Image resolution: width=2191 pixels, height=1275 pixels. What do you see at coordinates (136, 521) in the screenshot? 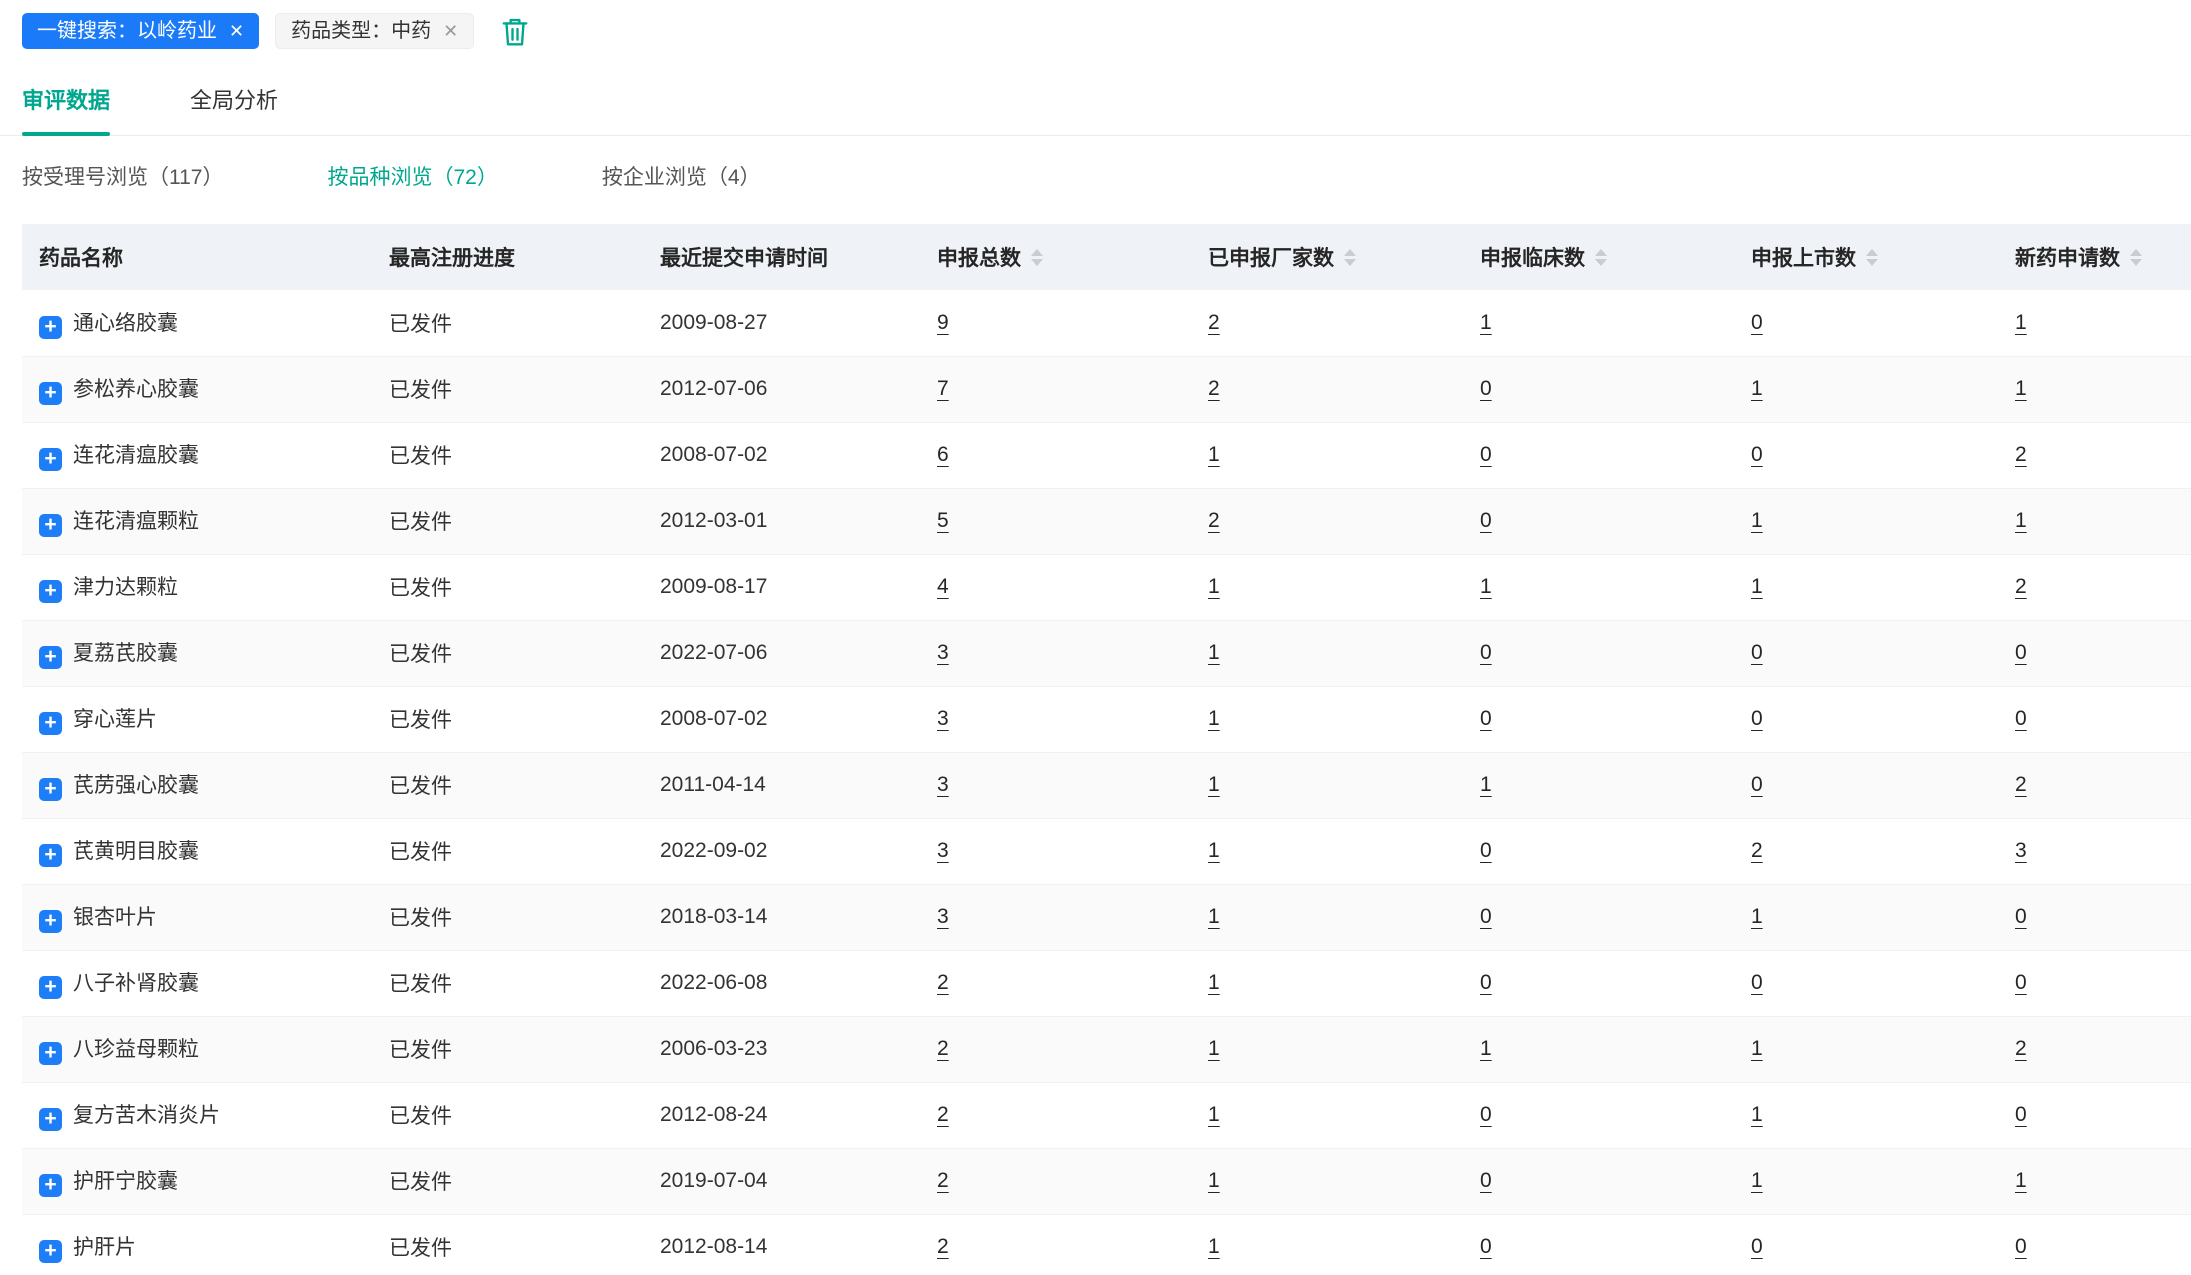
I see `drug-name: 连花清瘟颗粒` at bounding box center [136, 521].